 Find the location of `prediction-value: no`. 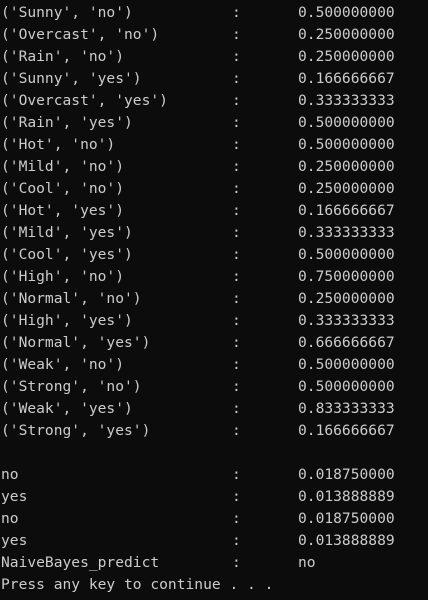

prediction-value: no is located at coordinates (307, 562).